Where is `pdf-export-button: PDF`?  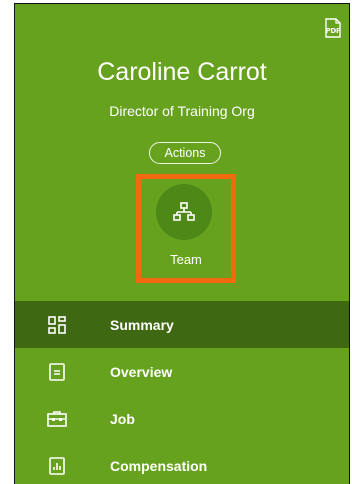
pdf-export-button: PDF is located at coordinates (333, 28).